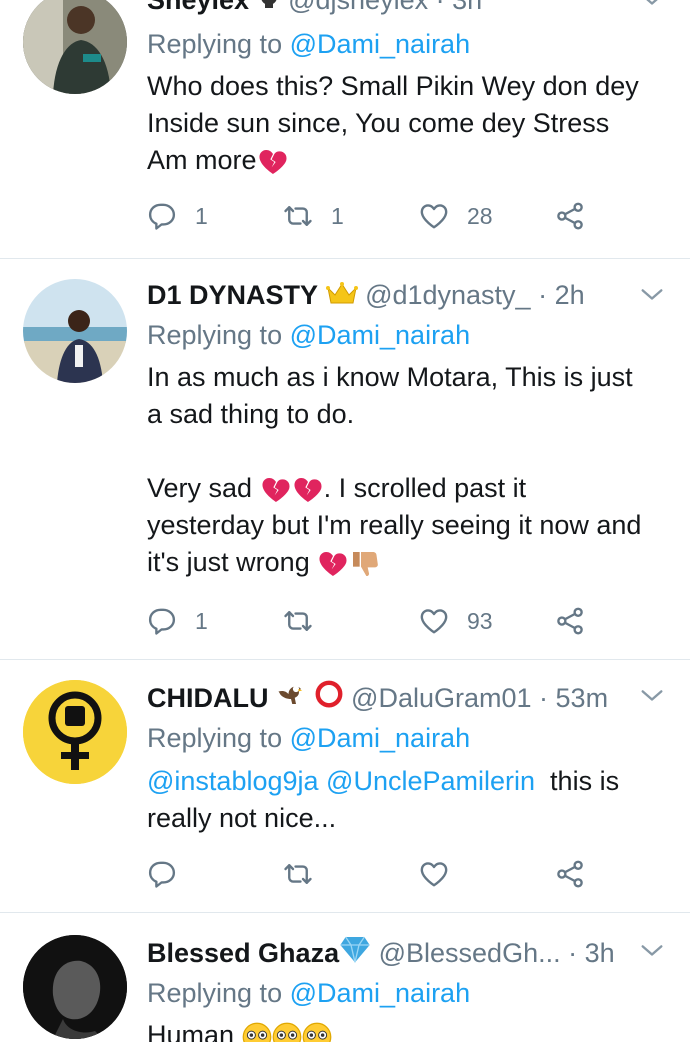 The width and height of the screenshot is (690, 1042). What do you see at coordinates (228, 562) in the screenshot?
I see `text-line: it's just wrong` at bounding box center [228, 562].